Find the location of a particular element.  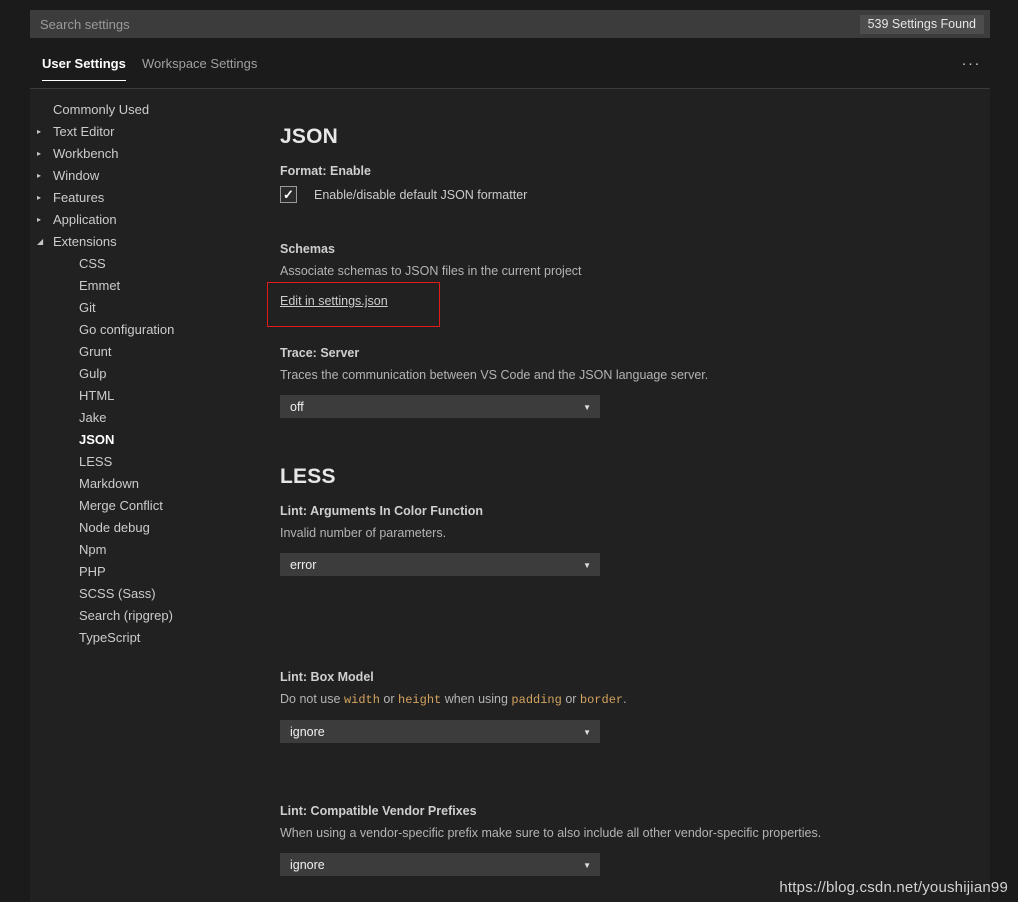

setting-key-name: Server is located at coordinates (340, 353).